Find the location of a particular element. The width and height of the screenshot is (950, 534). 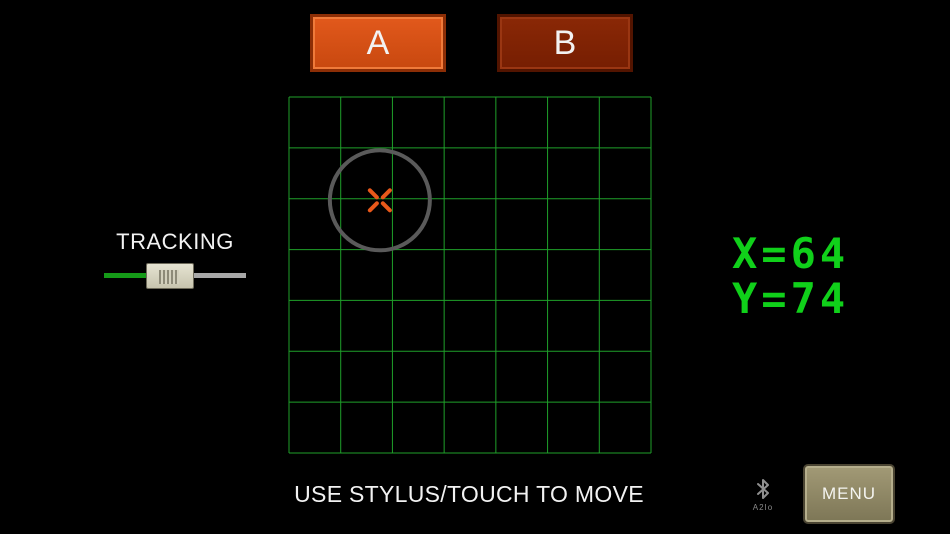

crosshair-x-icon is located at coordinates (379, 200).